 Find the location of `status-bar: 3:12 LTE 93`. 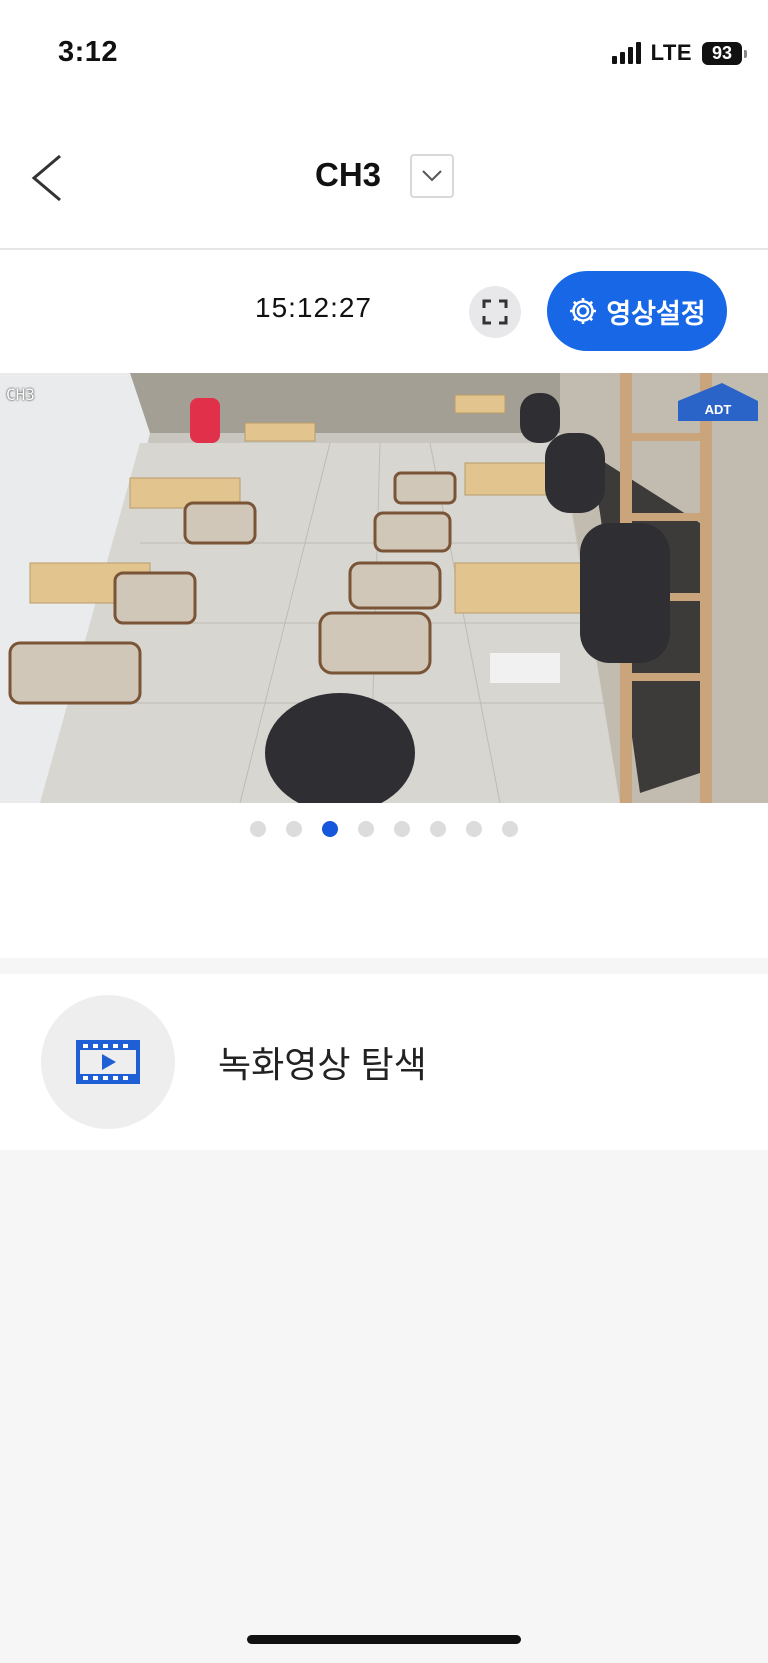

status-bar: 3:12 LTE 93 is located at coordinates (384, 55).